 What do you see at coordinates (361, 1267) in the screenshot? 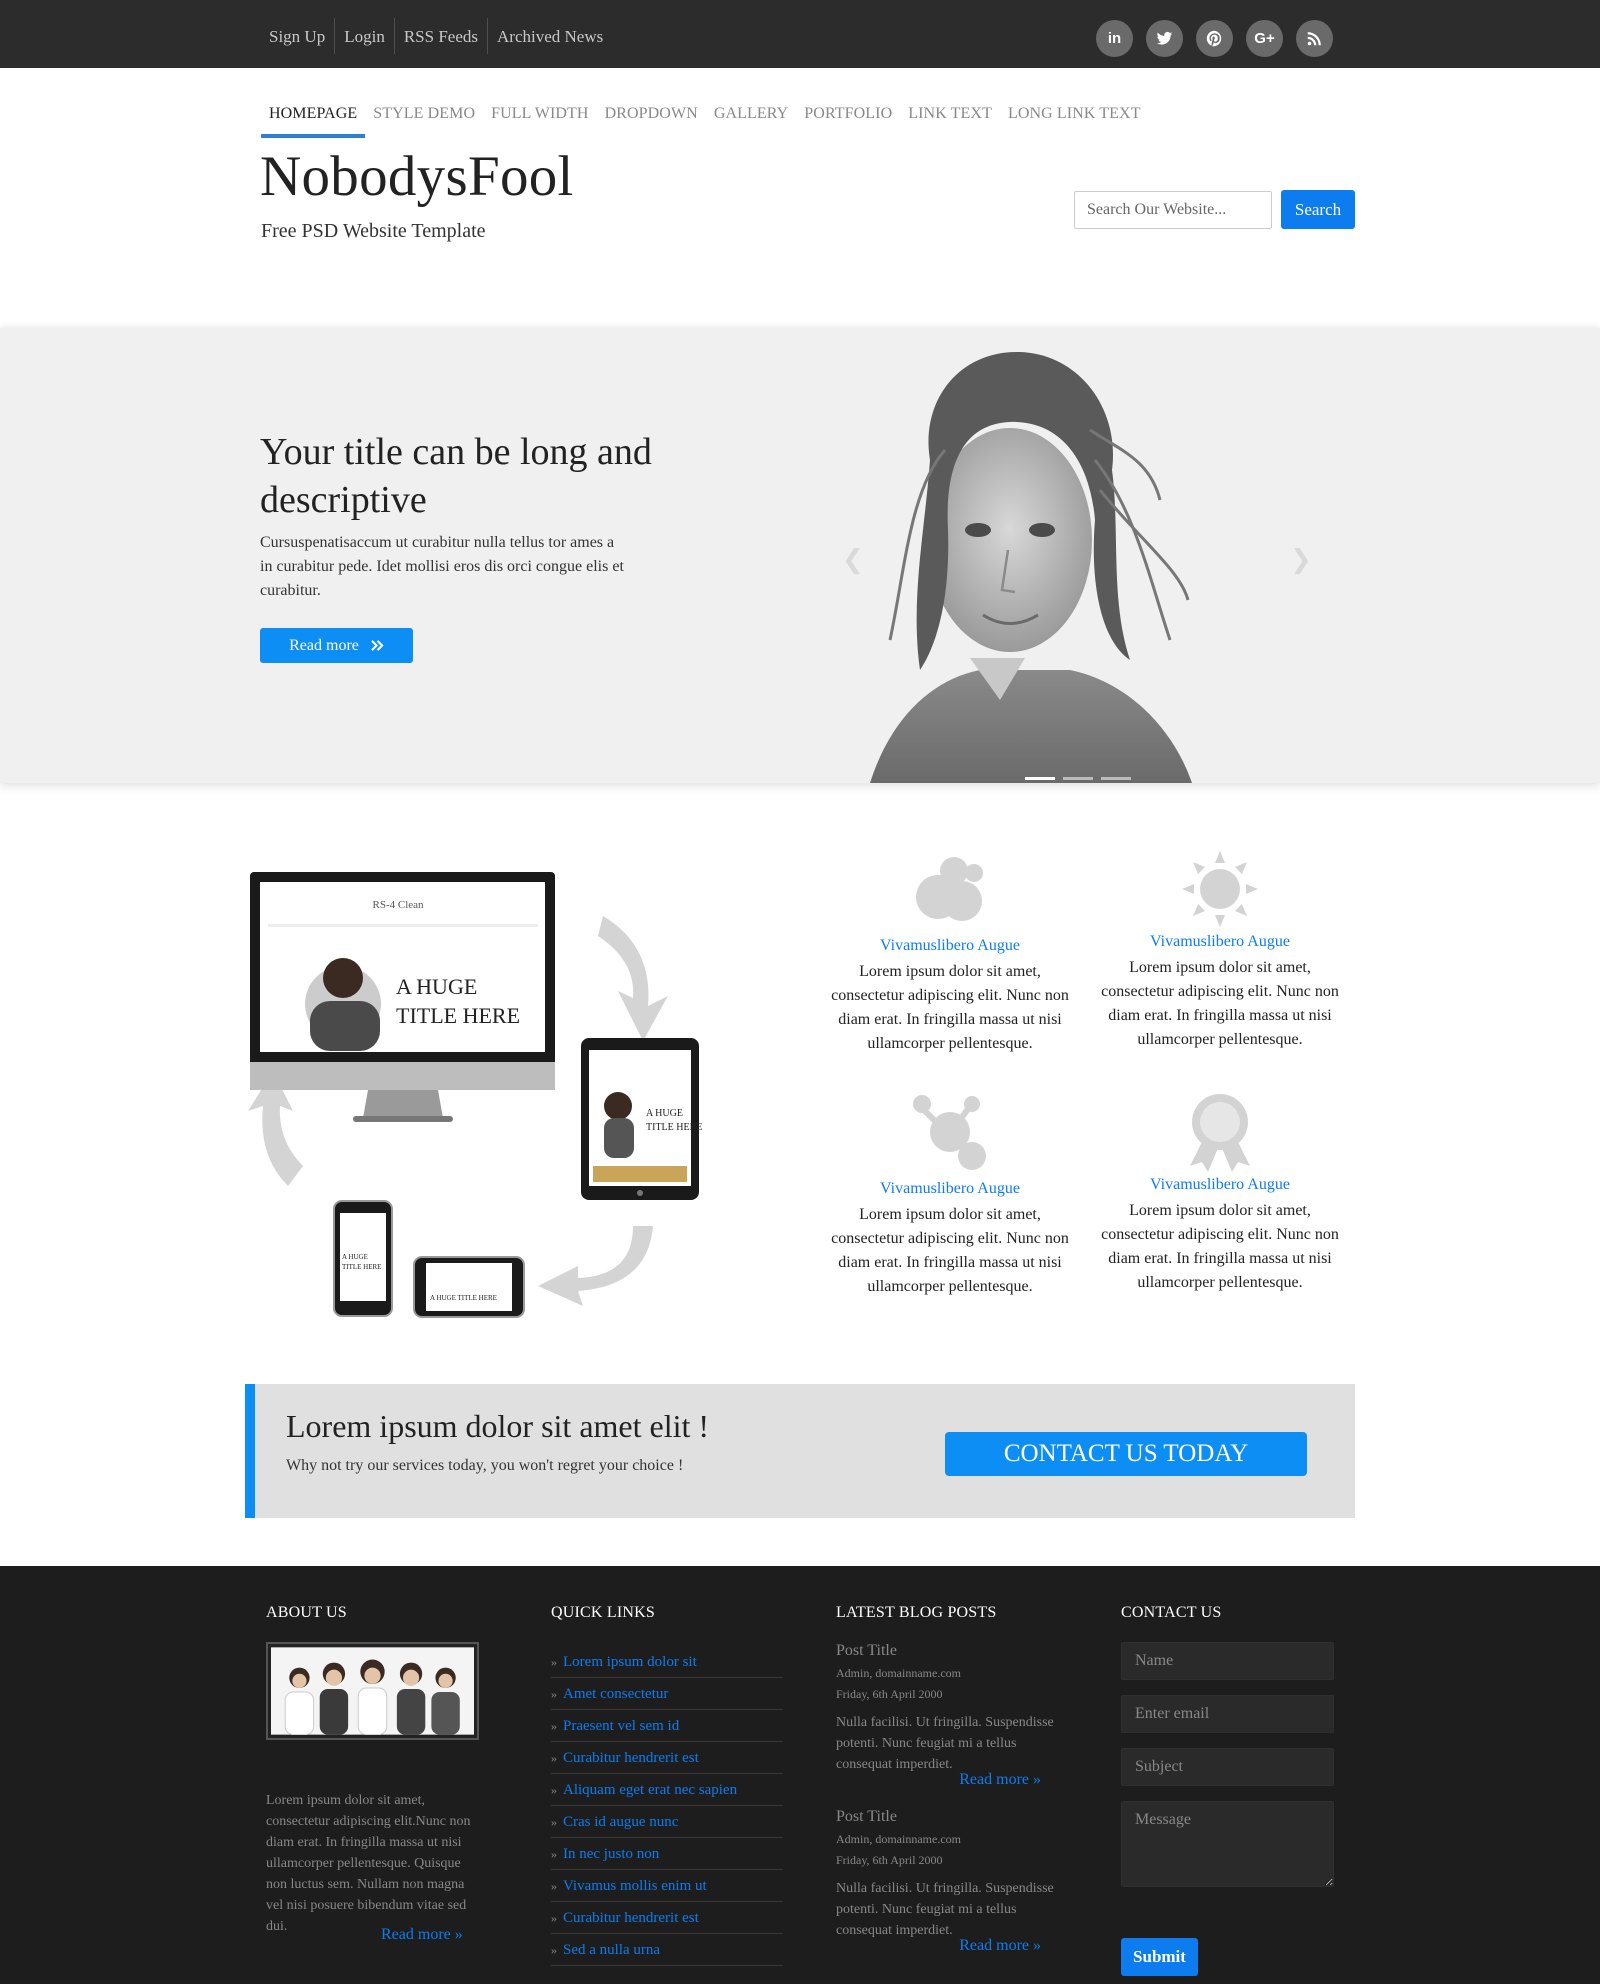
I see `phone-headline-2: TITLE HERE` at bounding box center [361, 1267].